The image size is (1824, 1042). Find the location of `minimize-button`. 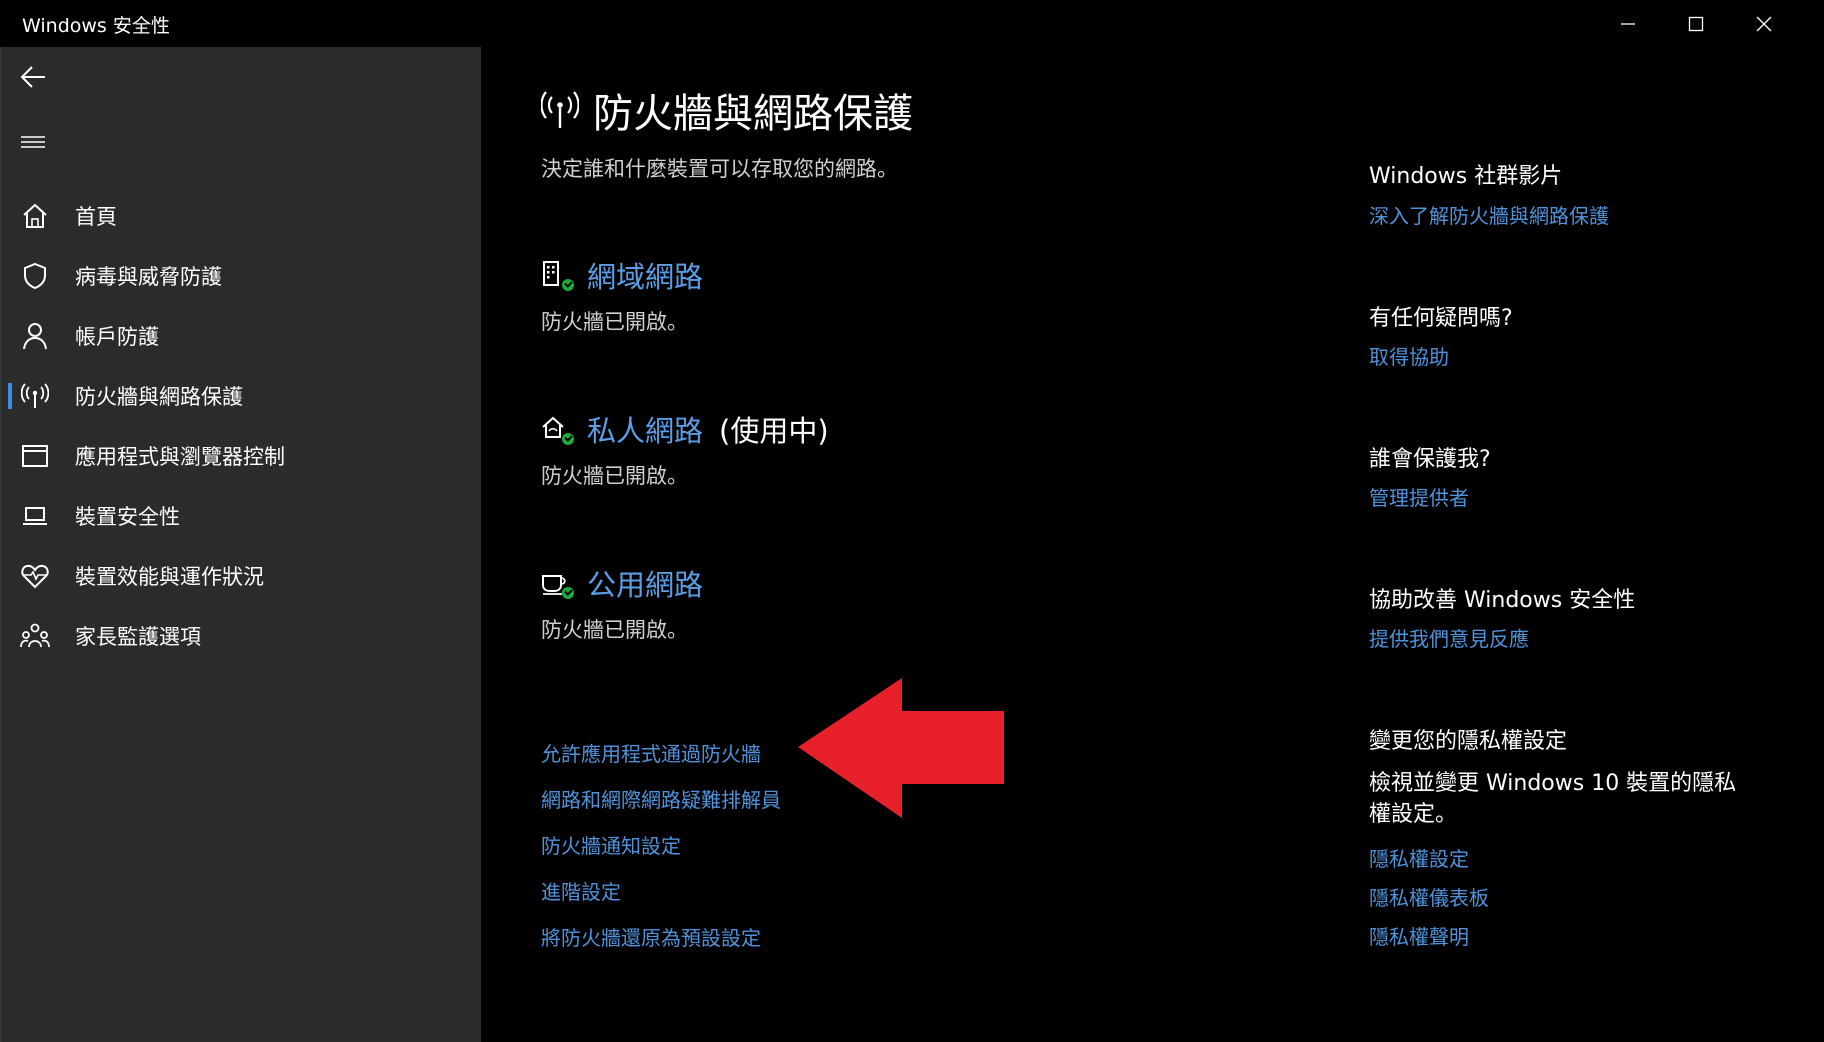

minimize-button is located at coordinates (1628, 23).